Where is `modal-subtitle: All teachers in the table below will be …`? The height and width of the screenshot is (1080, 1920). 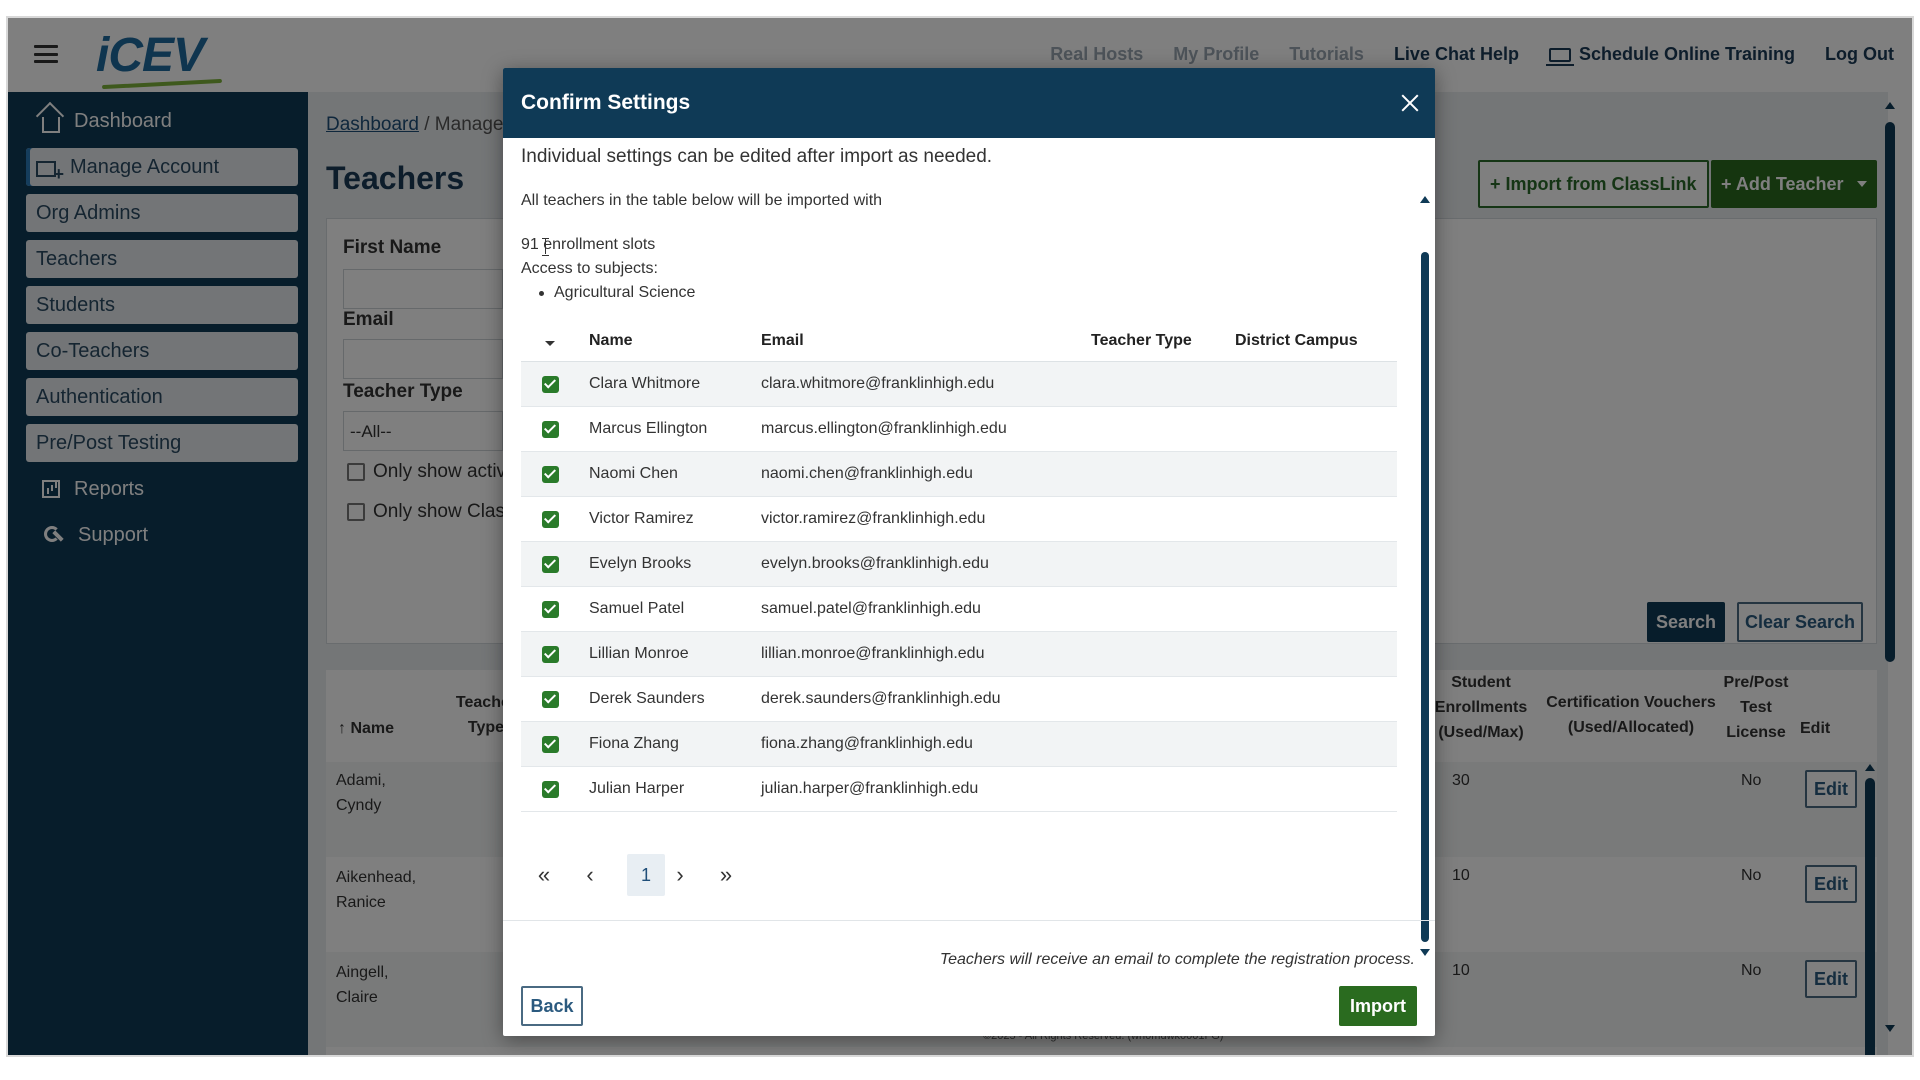 modal-subtitle: All teachers in the table below will be … is located at coordinates (702, 200).